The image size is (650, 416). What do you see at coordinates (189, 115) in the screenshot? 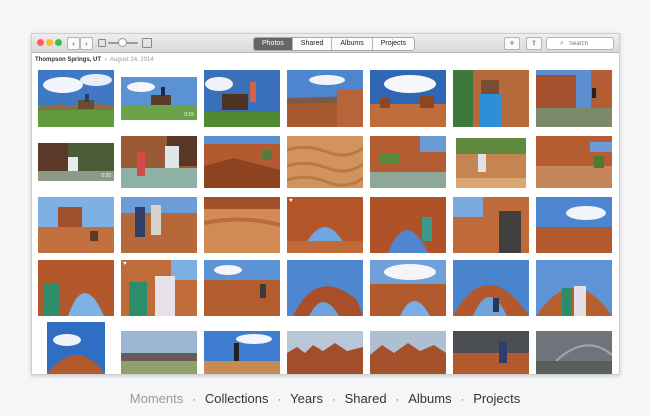
I see `video-duration: 0:15` at bounding box center [189, 115].